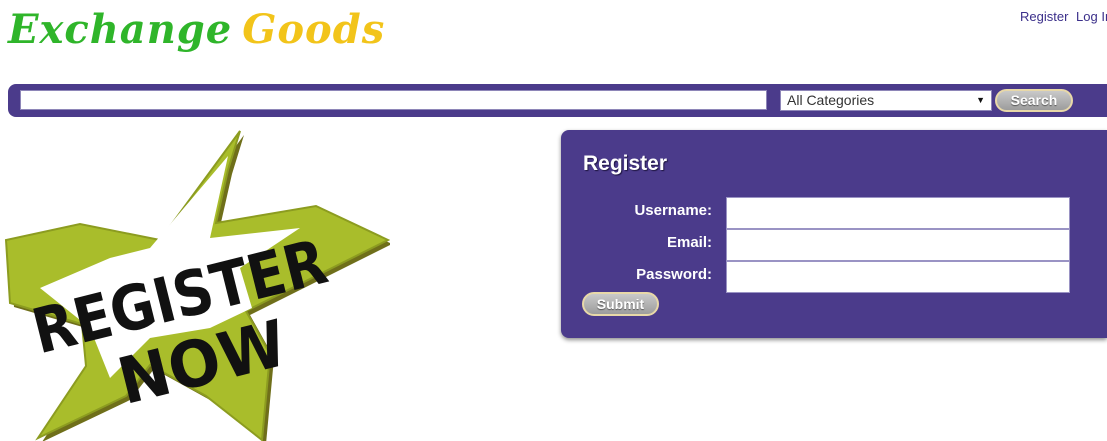  Describe the element at coordinates (898, 213) in the screenshot. I see `username-field` at that location.